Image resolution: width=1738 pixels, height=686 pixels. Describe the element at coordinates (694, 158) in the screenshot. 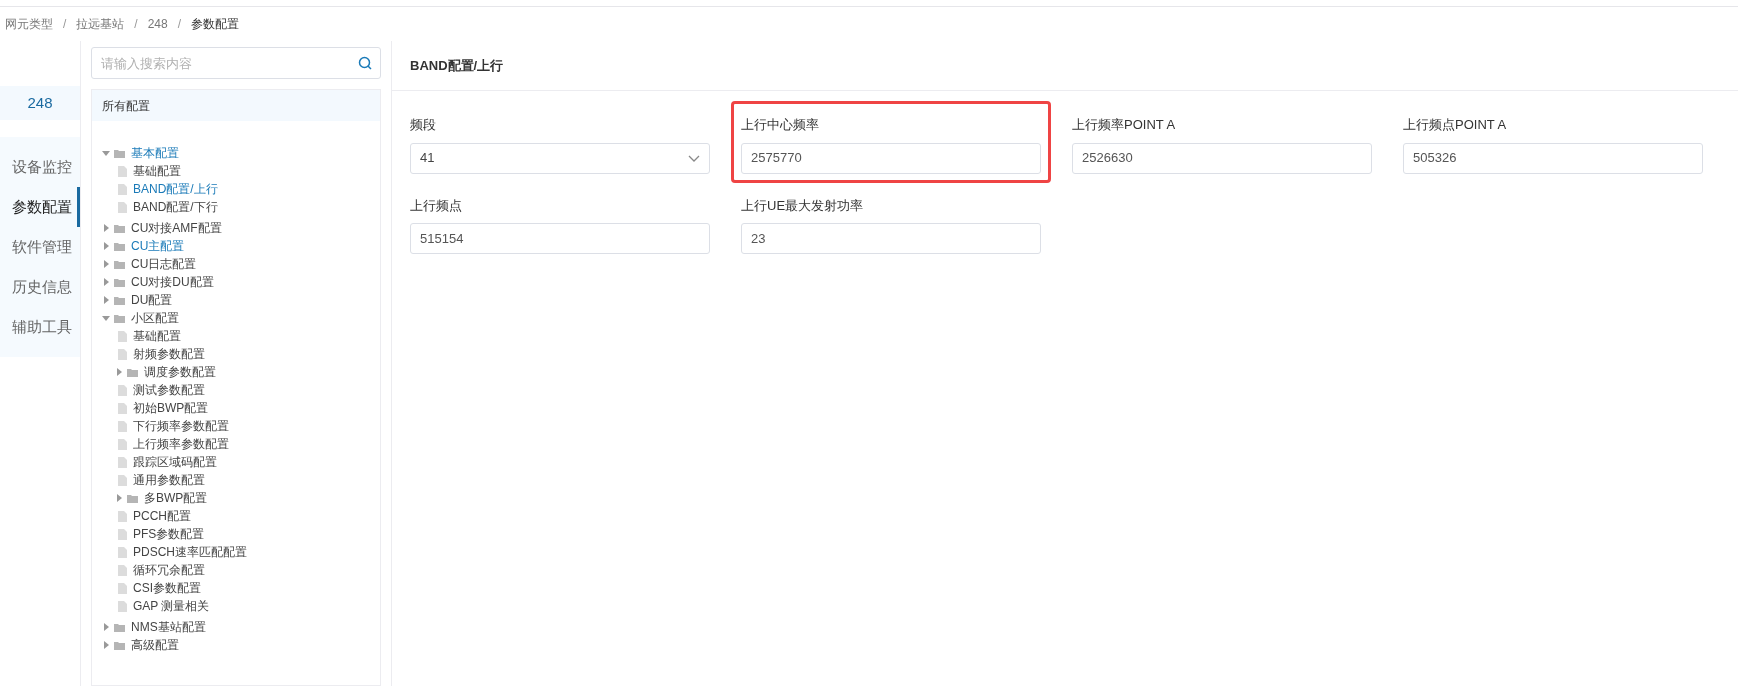

I see `chevron-down-icon` at that location.